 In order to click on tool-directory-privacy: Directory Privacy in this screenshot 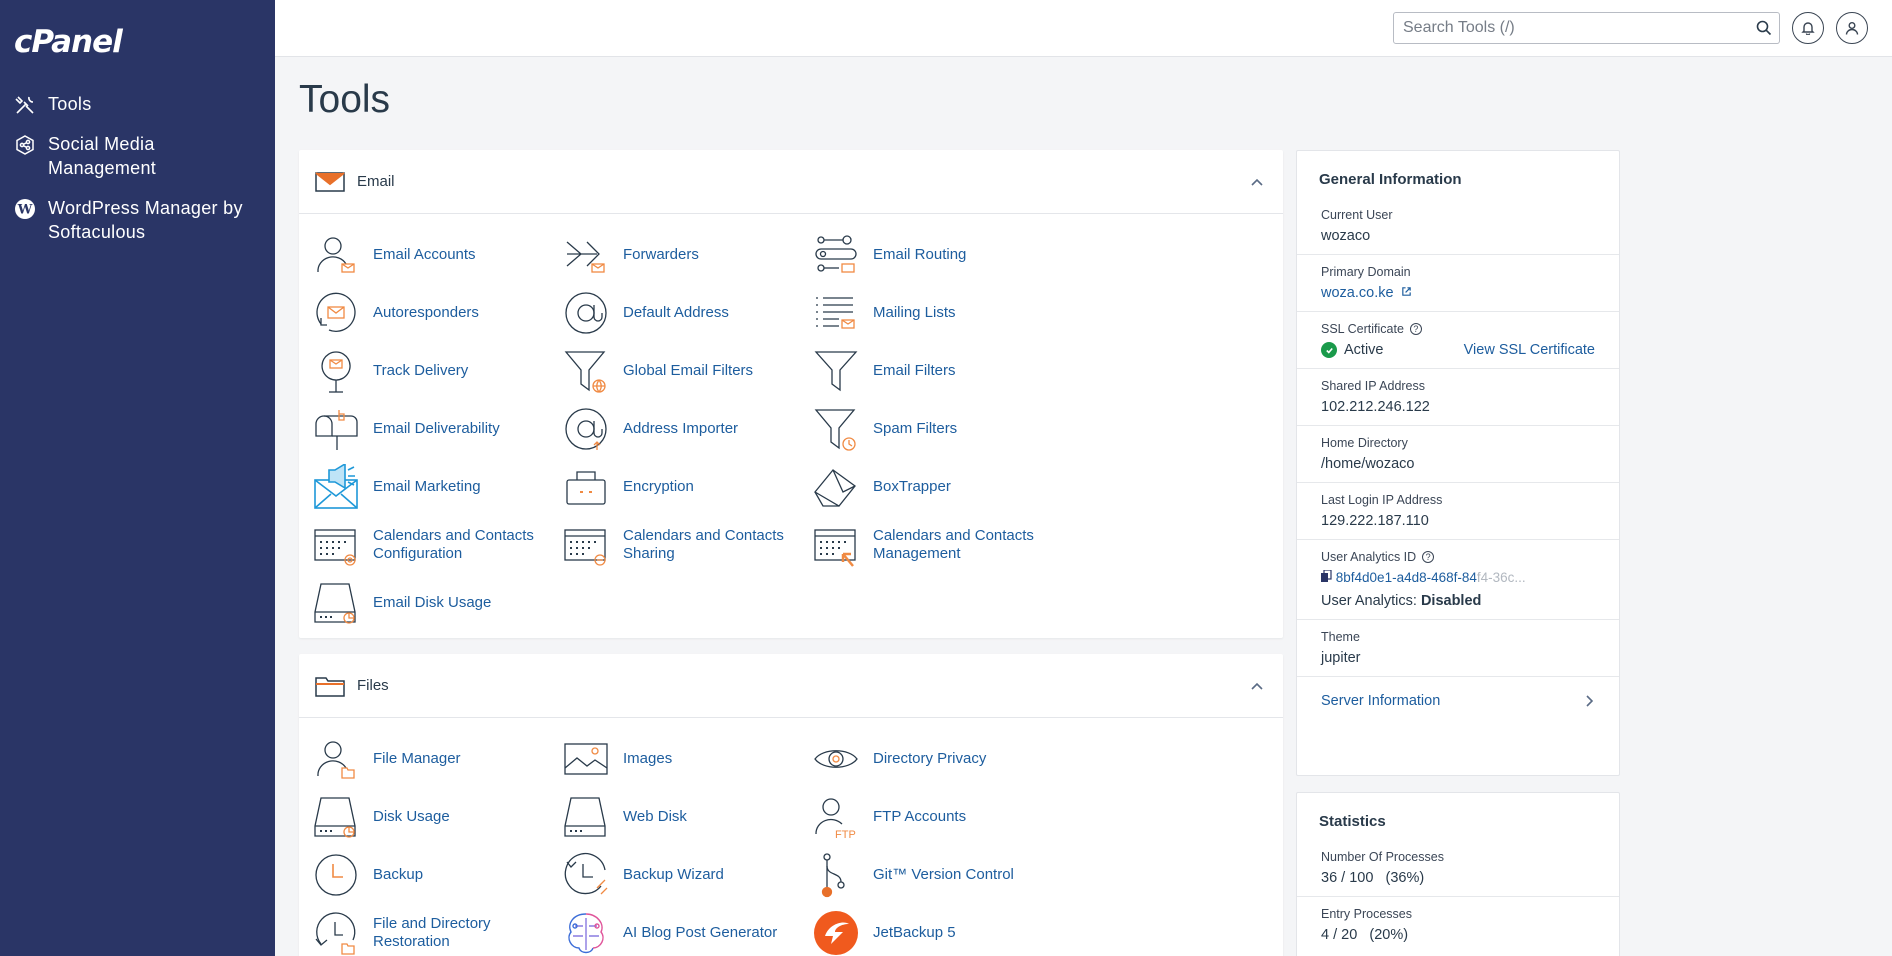, I will do `click(938, 759)`.